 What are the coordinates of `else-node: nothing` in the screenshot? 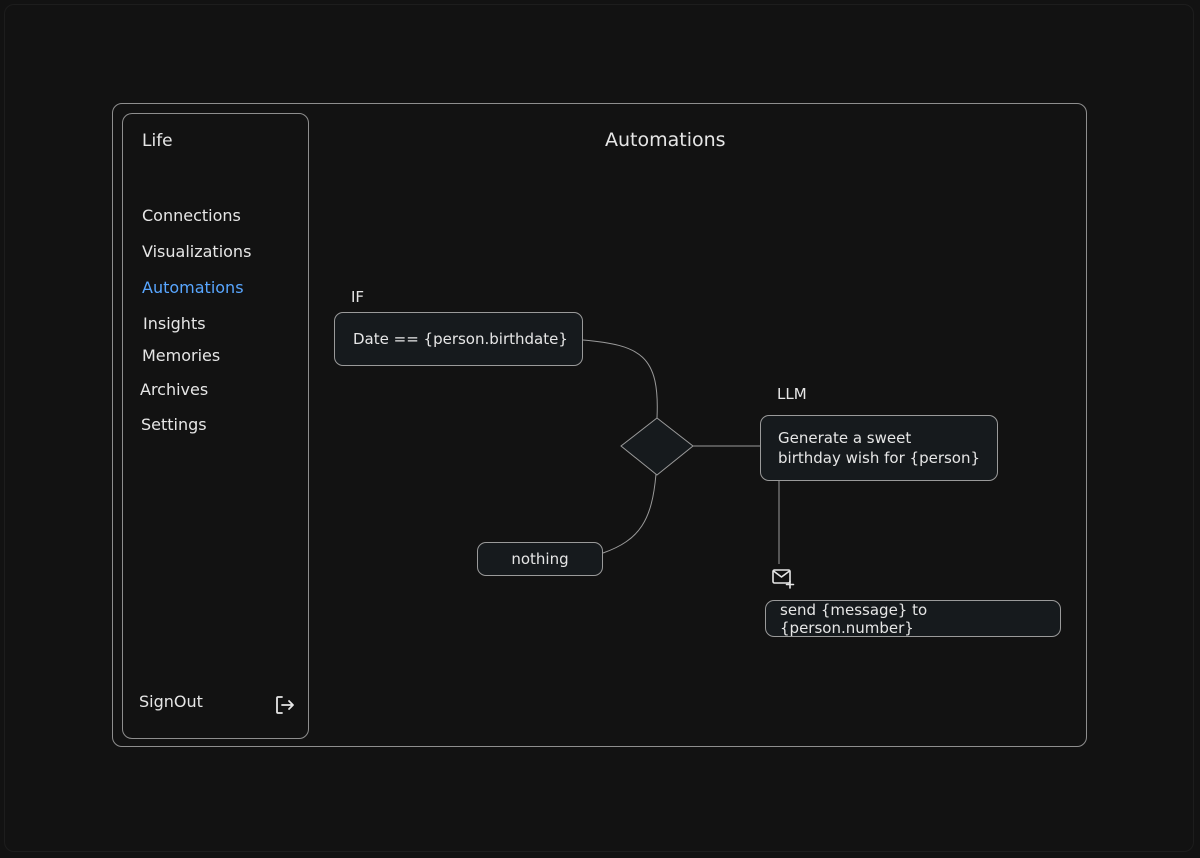 It's located at (540, 559).